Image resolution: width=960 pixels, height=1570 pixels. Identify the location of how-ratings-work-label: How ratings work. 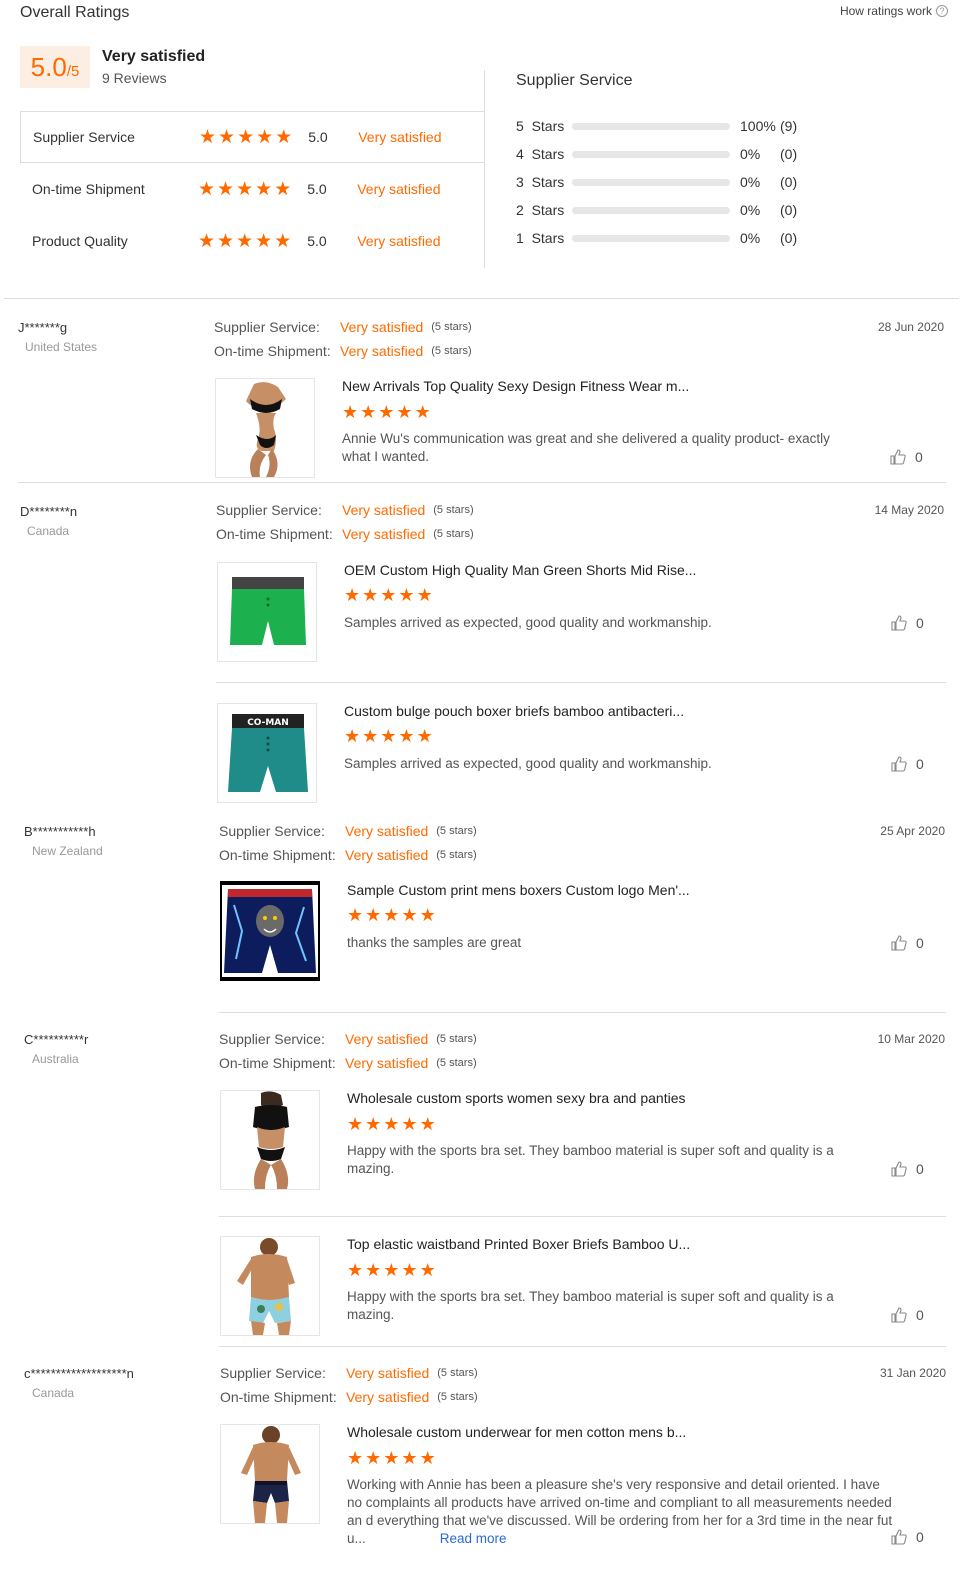
(885, 11).